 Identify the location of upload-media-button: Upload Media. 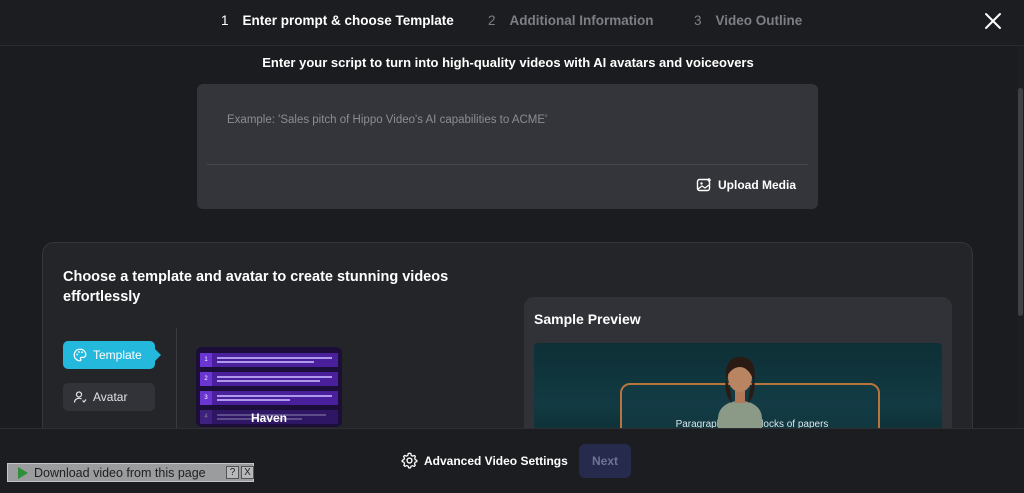
(746, 185).